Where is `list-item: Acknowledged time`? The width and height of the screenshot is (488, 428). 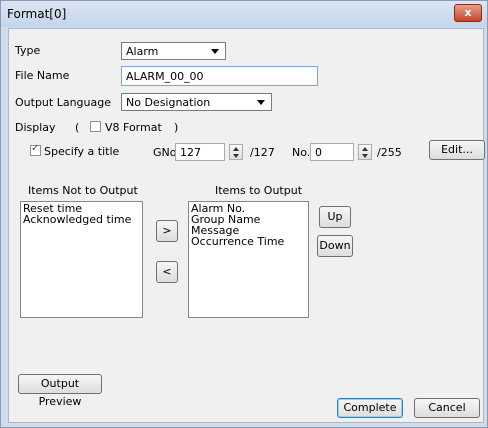 list-item: Acknowledged time is located at coordinates (81, 219).